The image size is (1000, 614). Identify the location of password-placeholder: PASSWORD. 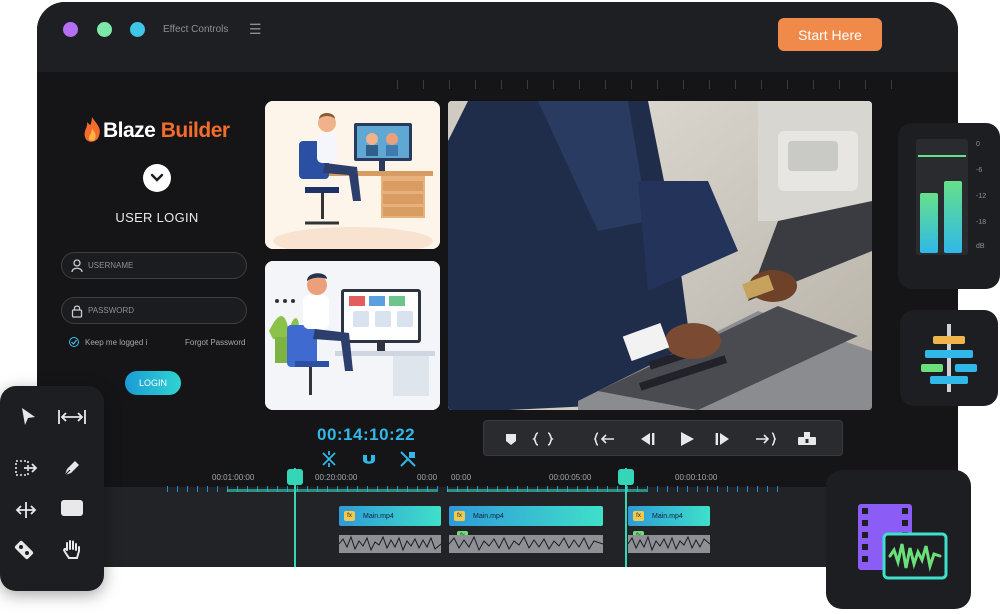
(111, 310).